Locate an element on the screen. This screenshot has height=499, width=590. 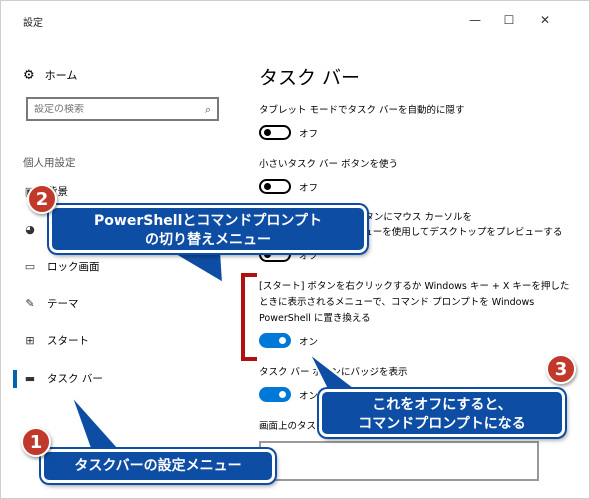
callout-1-pointer is located at coordinates (97, 423).